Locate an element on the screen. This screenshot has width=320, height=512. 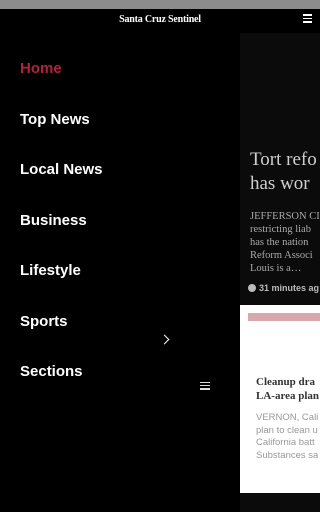
status-bar is located at coordinates (160, 4).